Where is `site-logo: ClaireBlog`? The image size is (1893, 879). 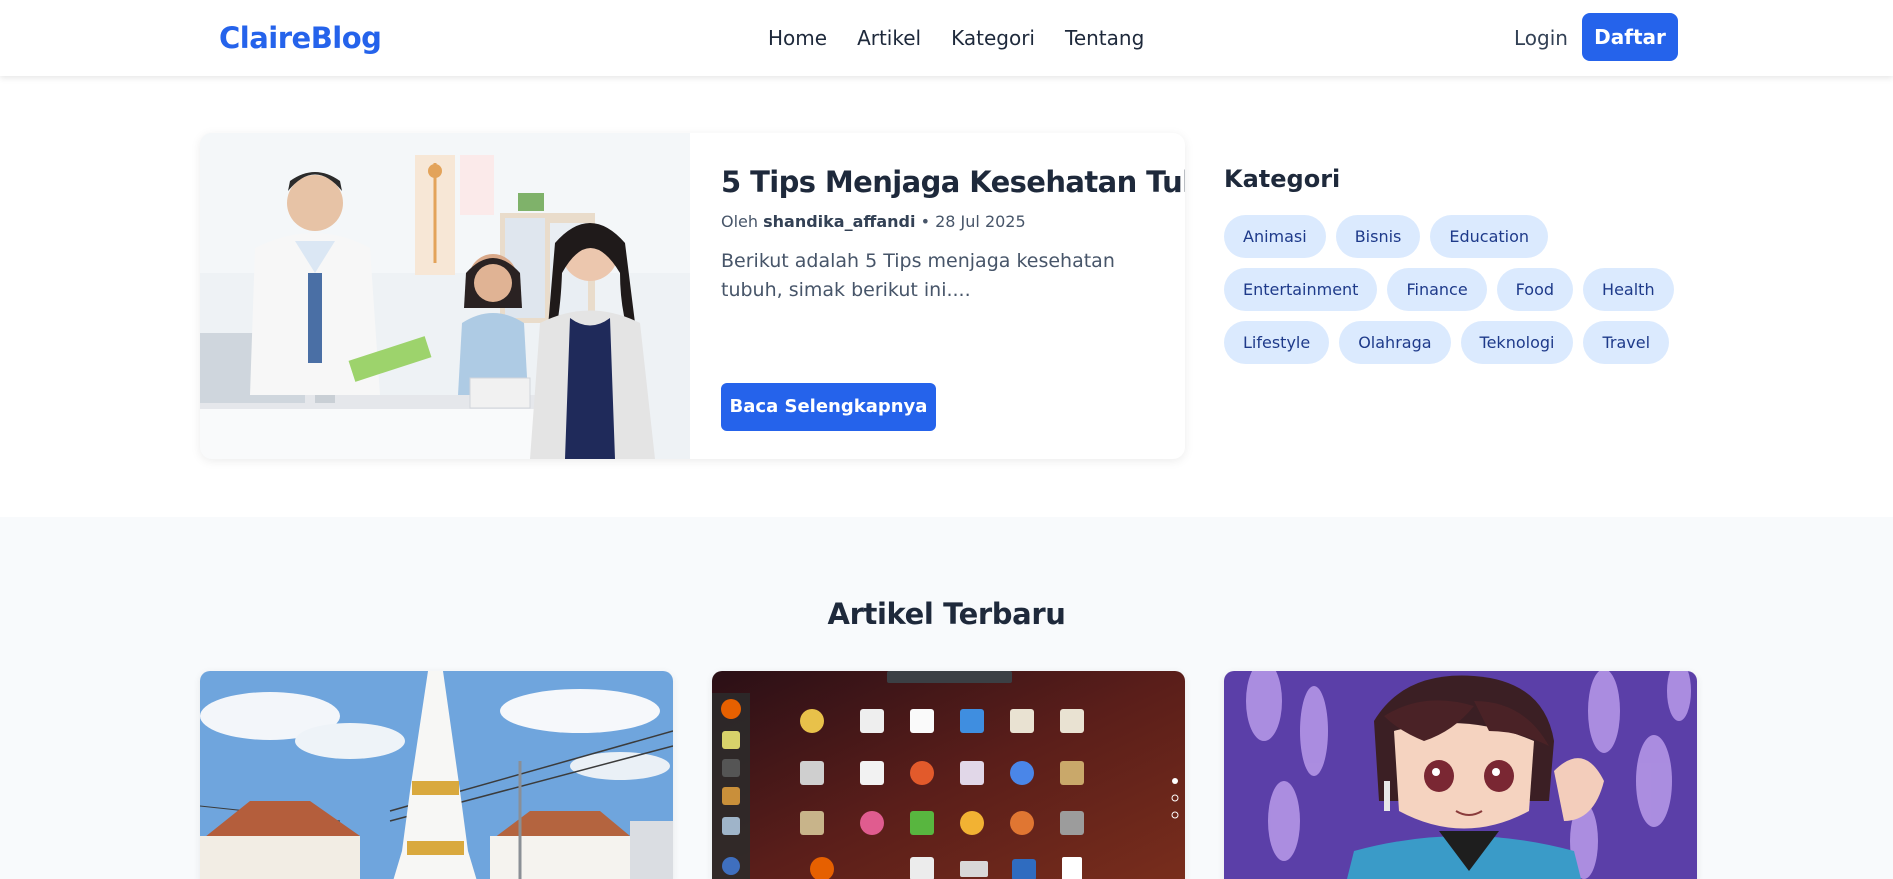
site-logo: ClaireBlog is located at coordinates (300, 38).